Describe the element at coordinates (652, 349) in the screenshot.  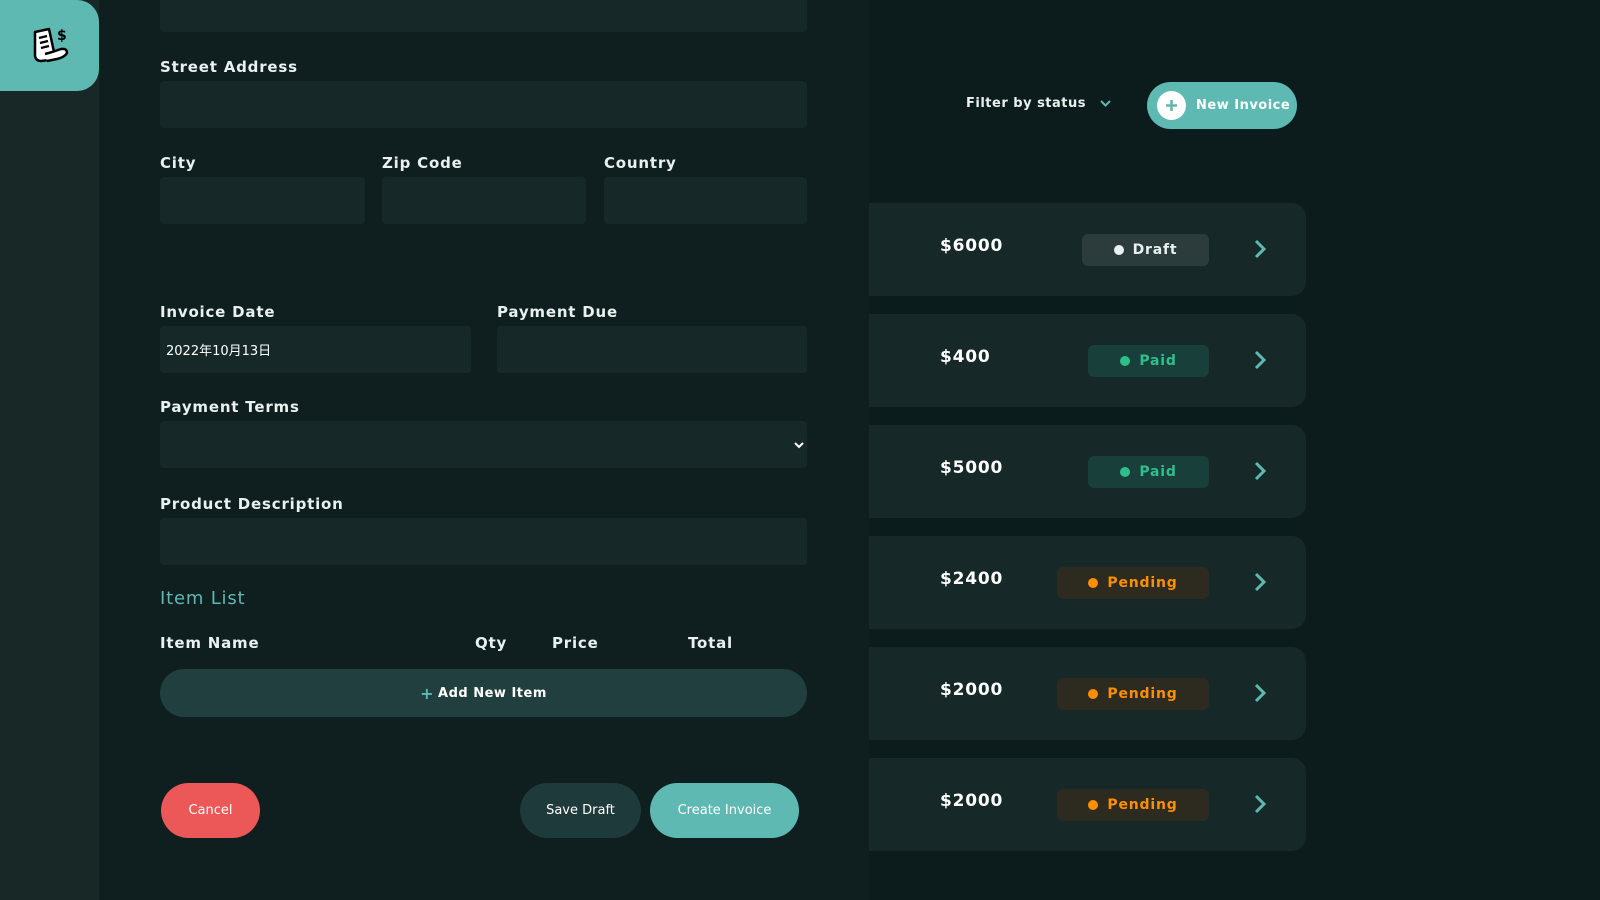
I see `payment-due-field` at that location.